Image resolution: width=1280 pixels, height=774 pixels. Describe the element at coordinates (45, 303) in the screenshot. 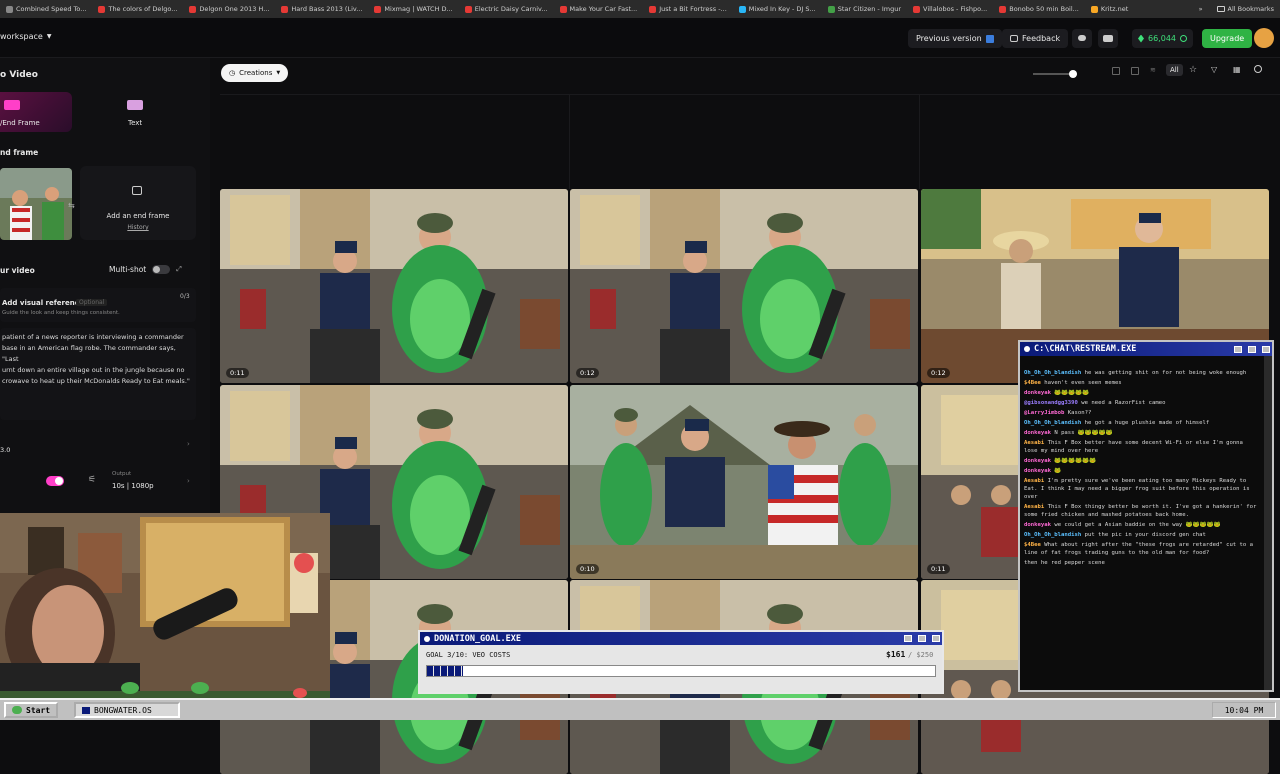

I see `visual-refs-label: Add visual references` at that location.